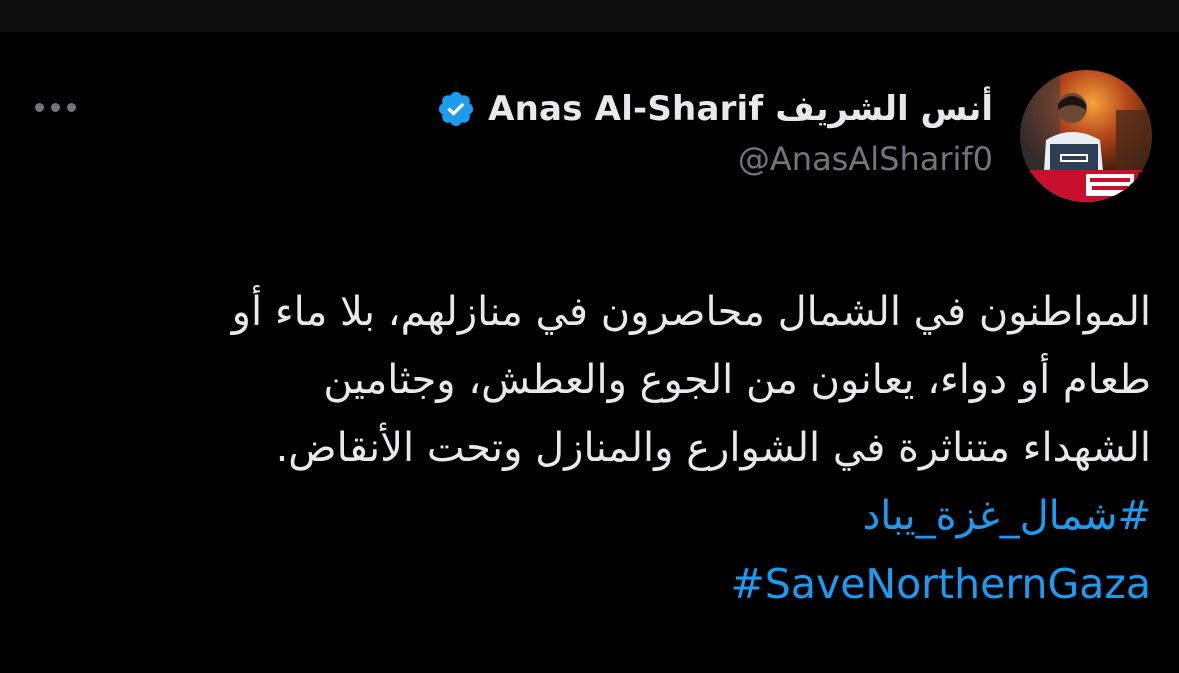 Image resolution: width=1179 pixels, height=673 pixels. Describe the element at coordinates (865, 159) in the screenshot. I see `author-handle: @AnasAlSharif0` at that location.